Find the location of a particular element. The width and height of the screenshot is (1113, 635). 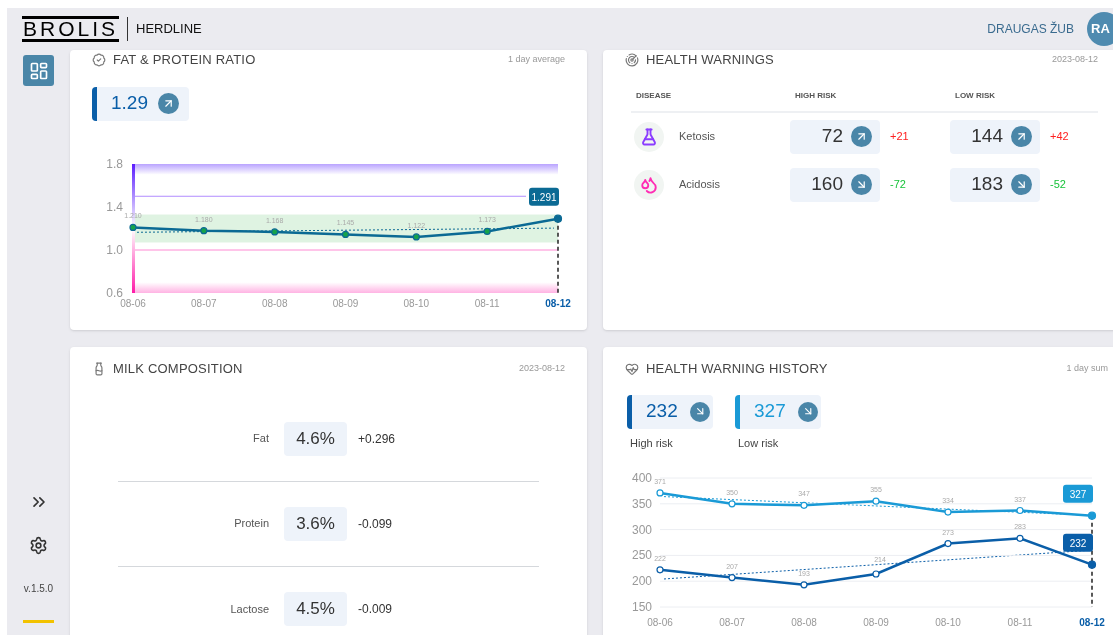

y-axis-label: 250 is located at coordinates (641, 555).